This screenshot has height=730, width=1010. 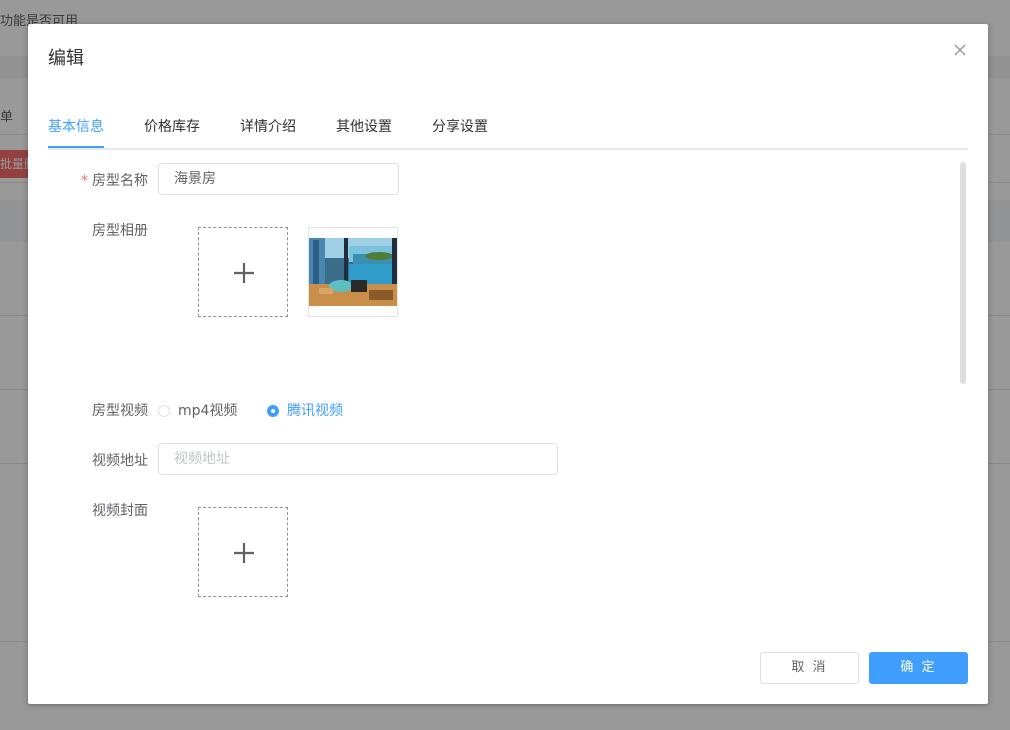 What do you see at coordinates (84, 181) in the screenshot?
I see `required-asterisk: *` at bounding box center [84, 181].